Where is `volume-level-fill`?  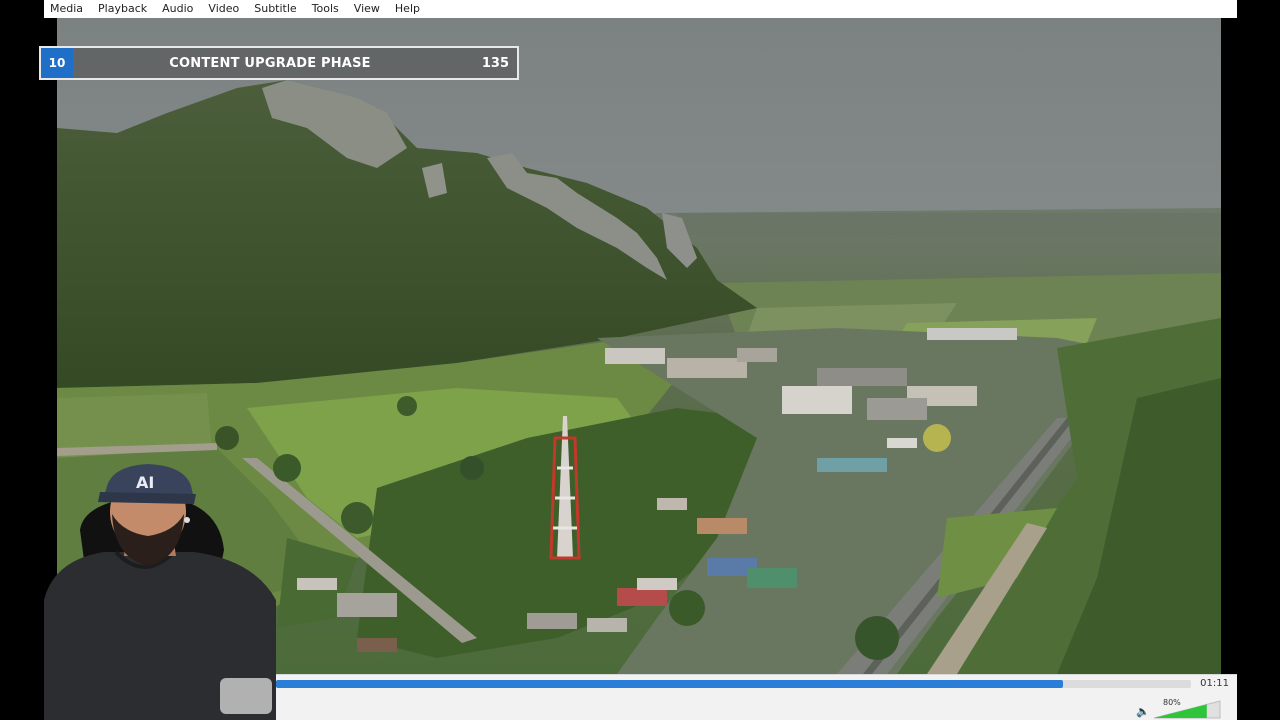
volume-level-fill is located at coordinates (1180, 711).